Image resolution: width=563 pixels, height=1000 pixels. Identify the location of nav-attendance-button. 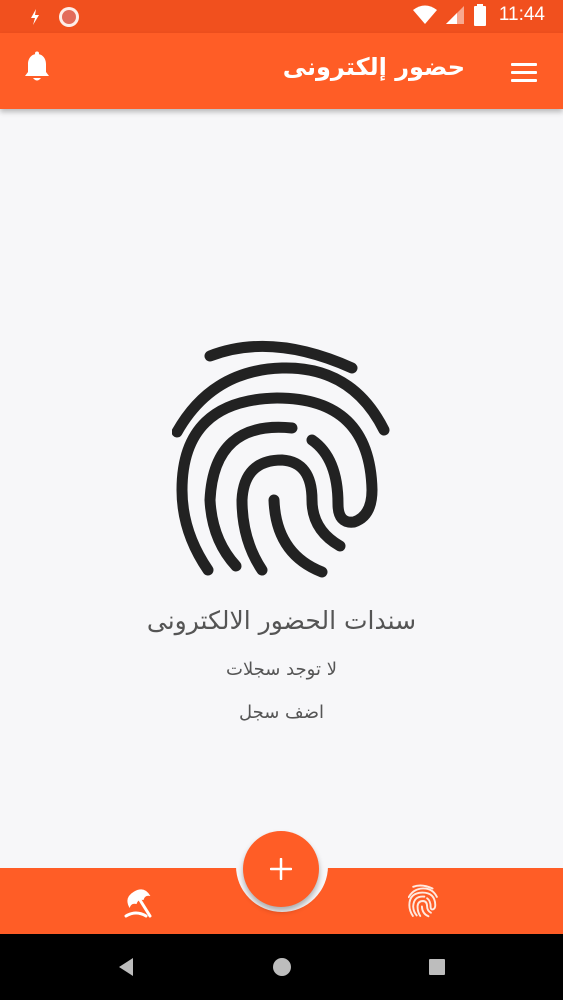
(422, 901).